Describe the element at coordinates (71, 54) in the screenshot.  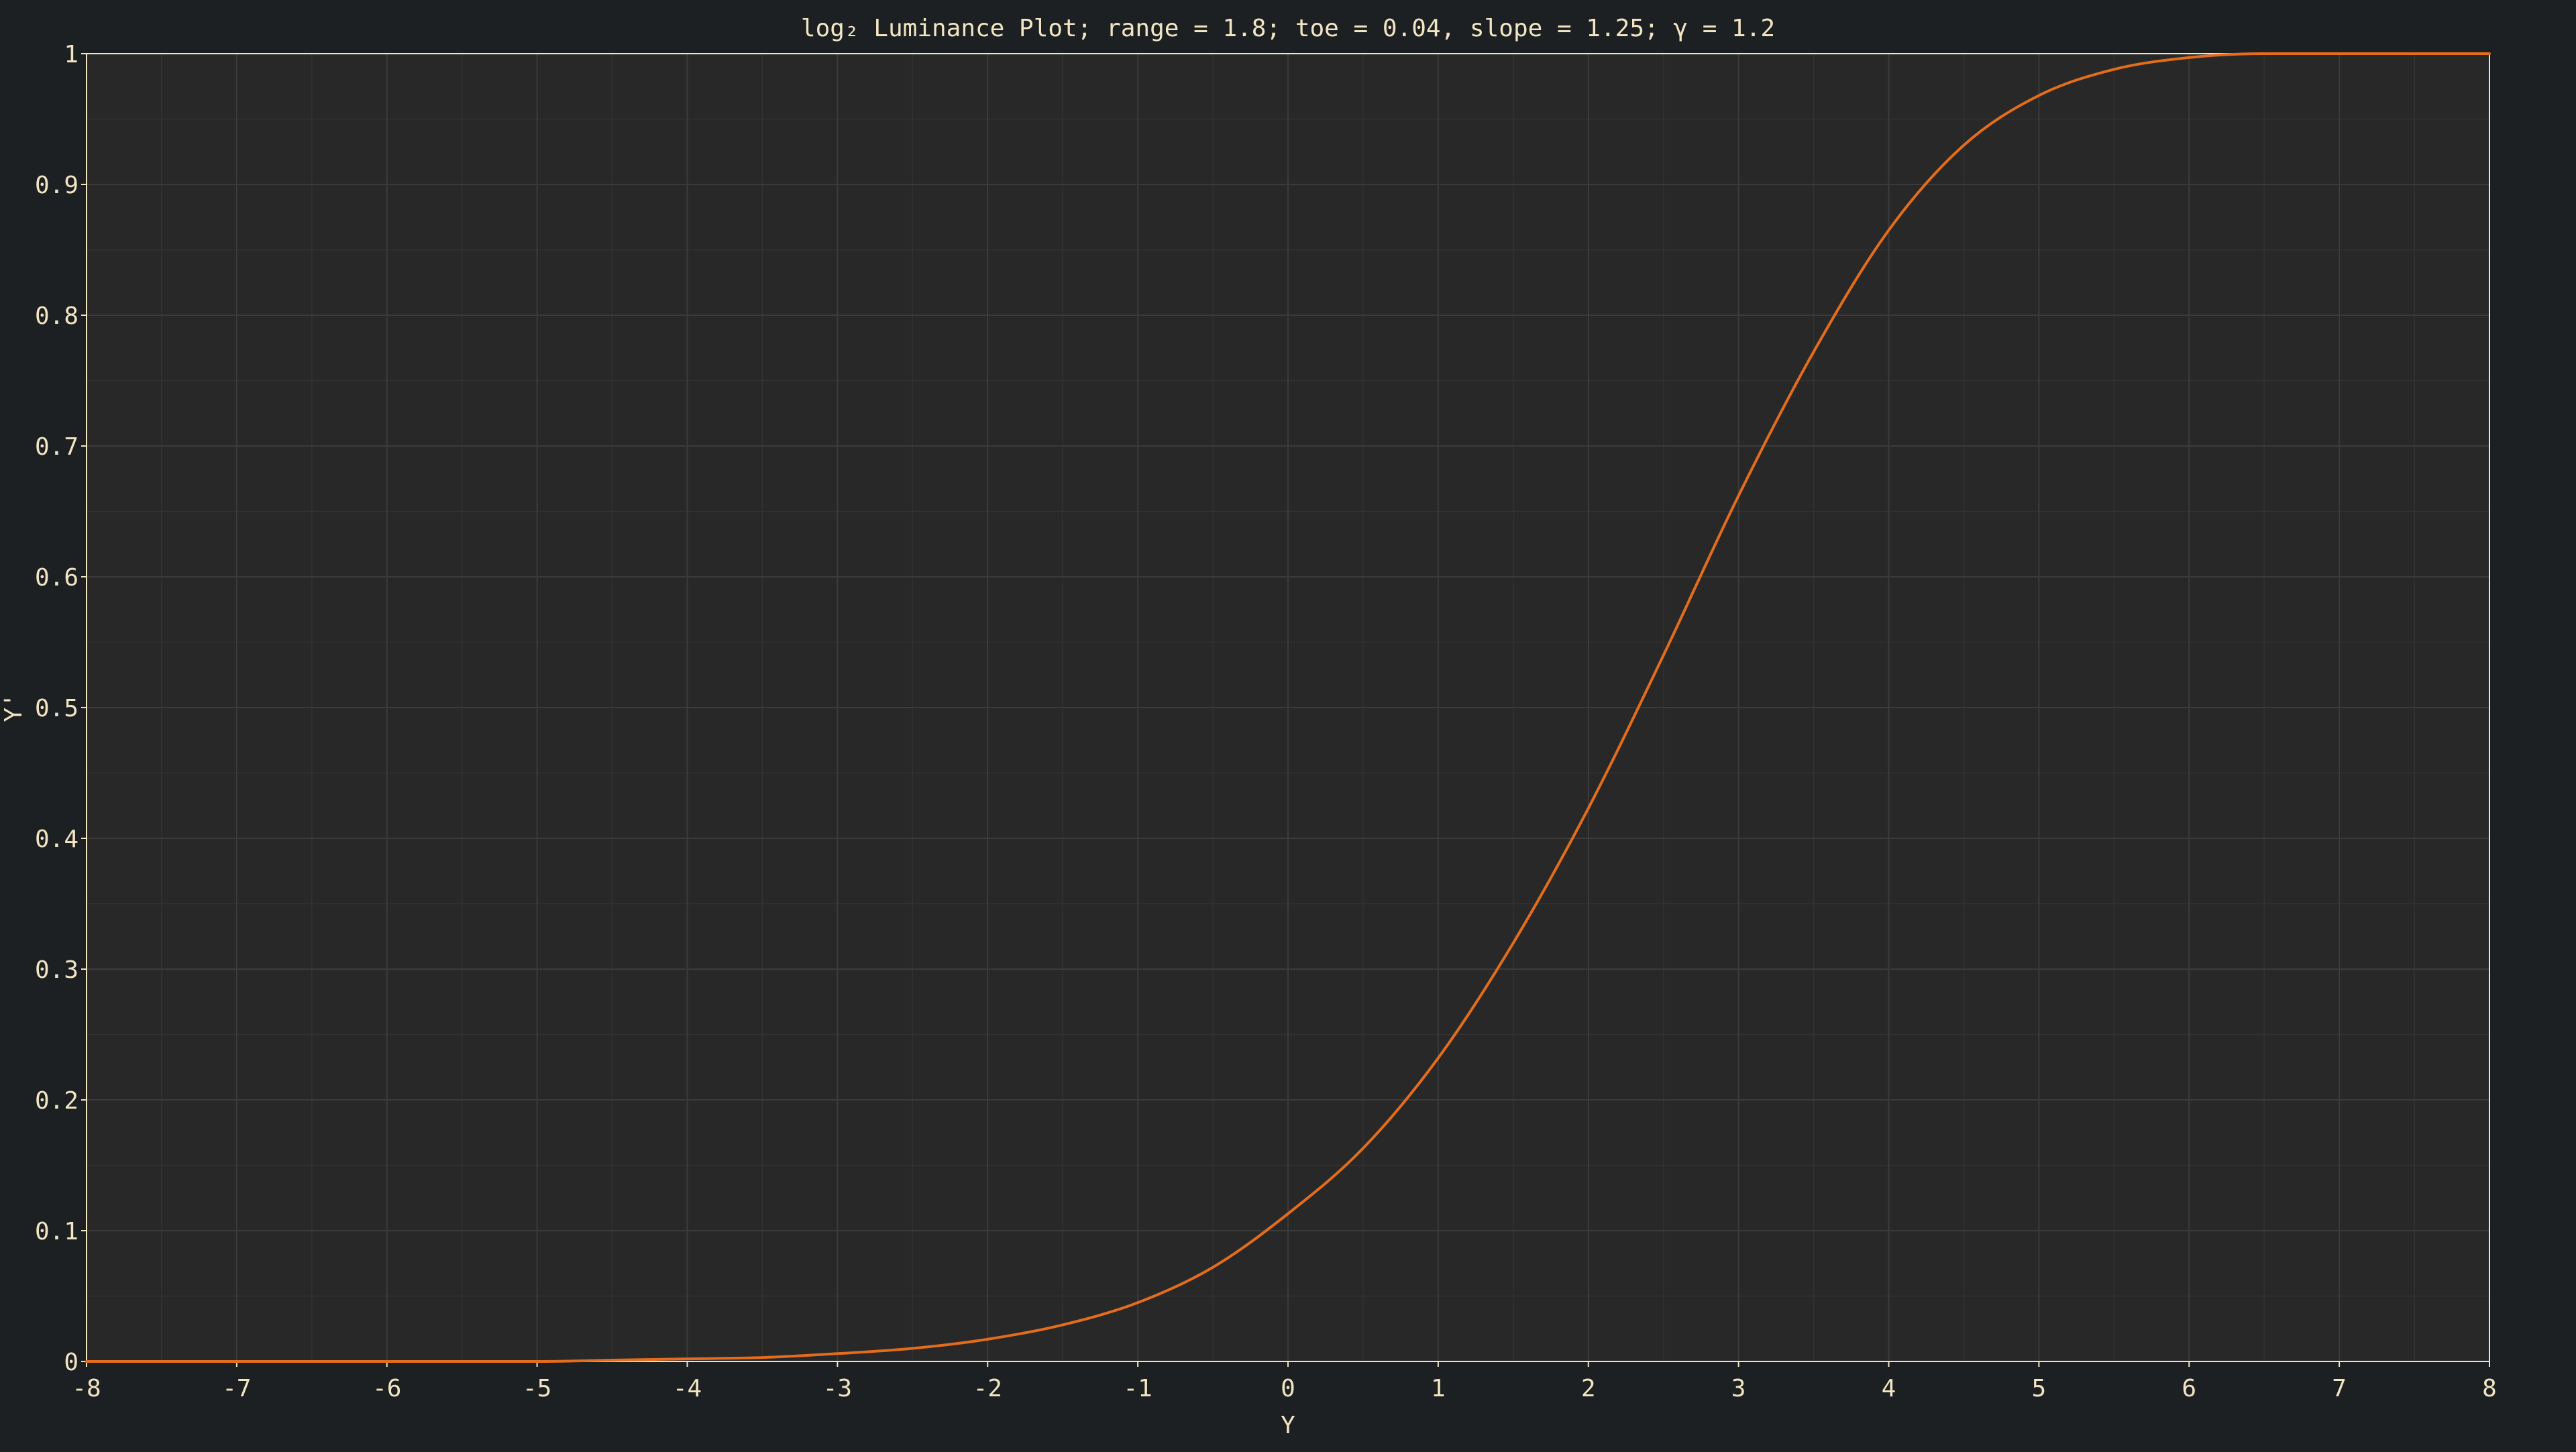
I see `y-tick-label: 1` at that location.